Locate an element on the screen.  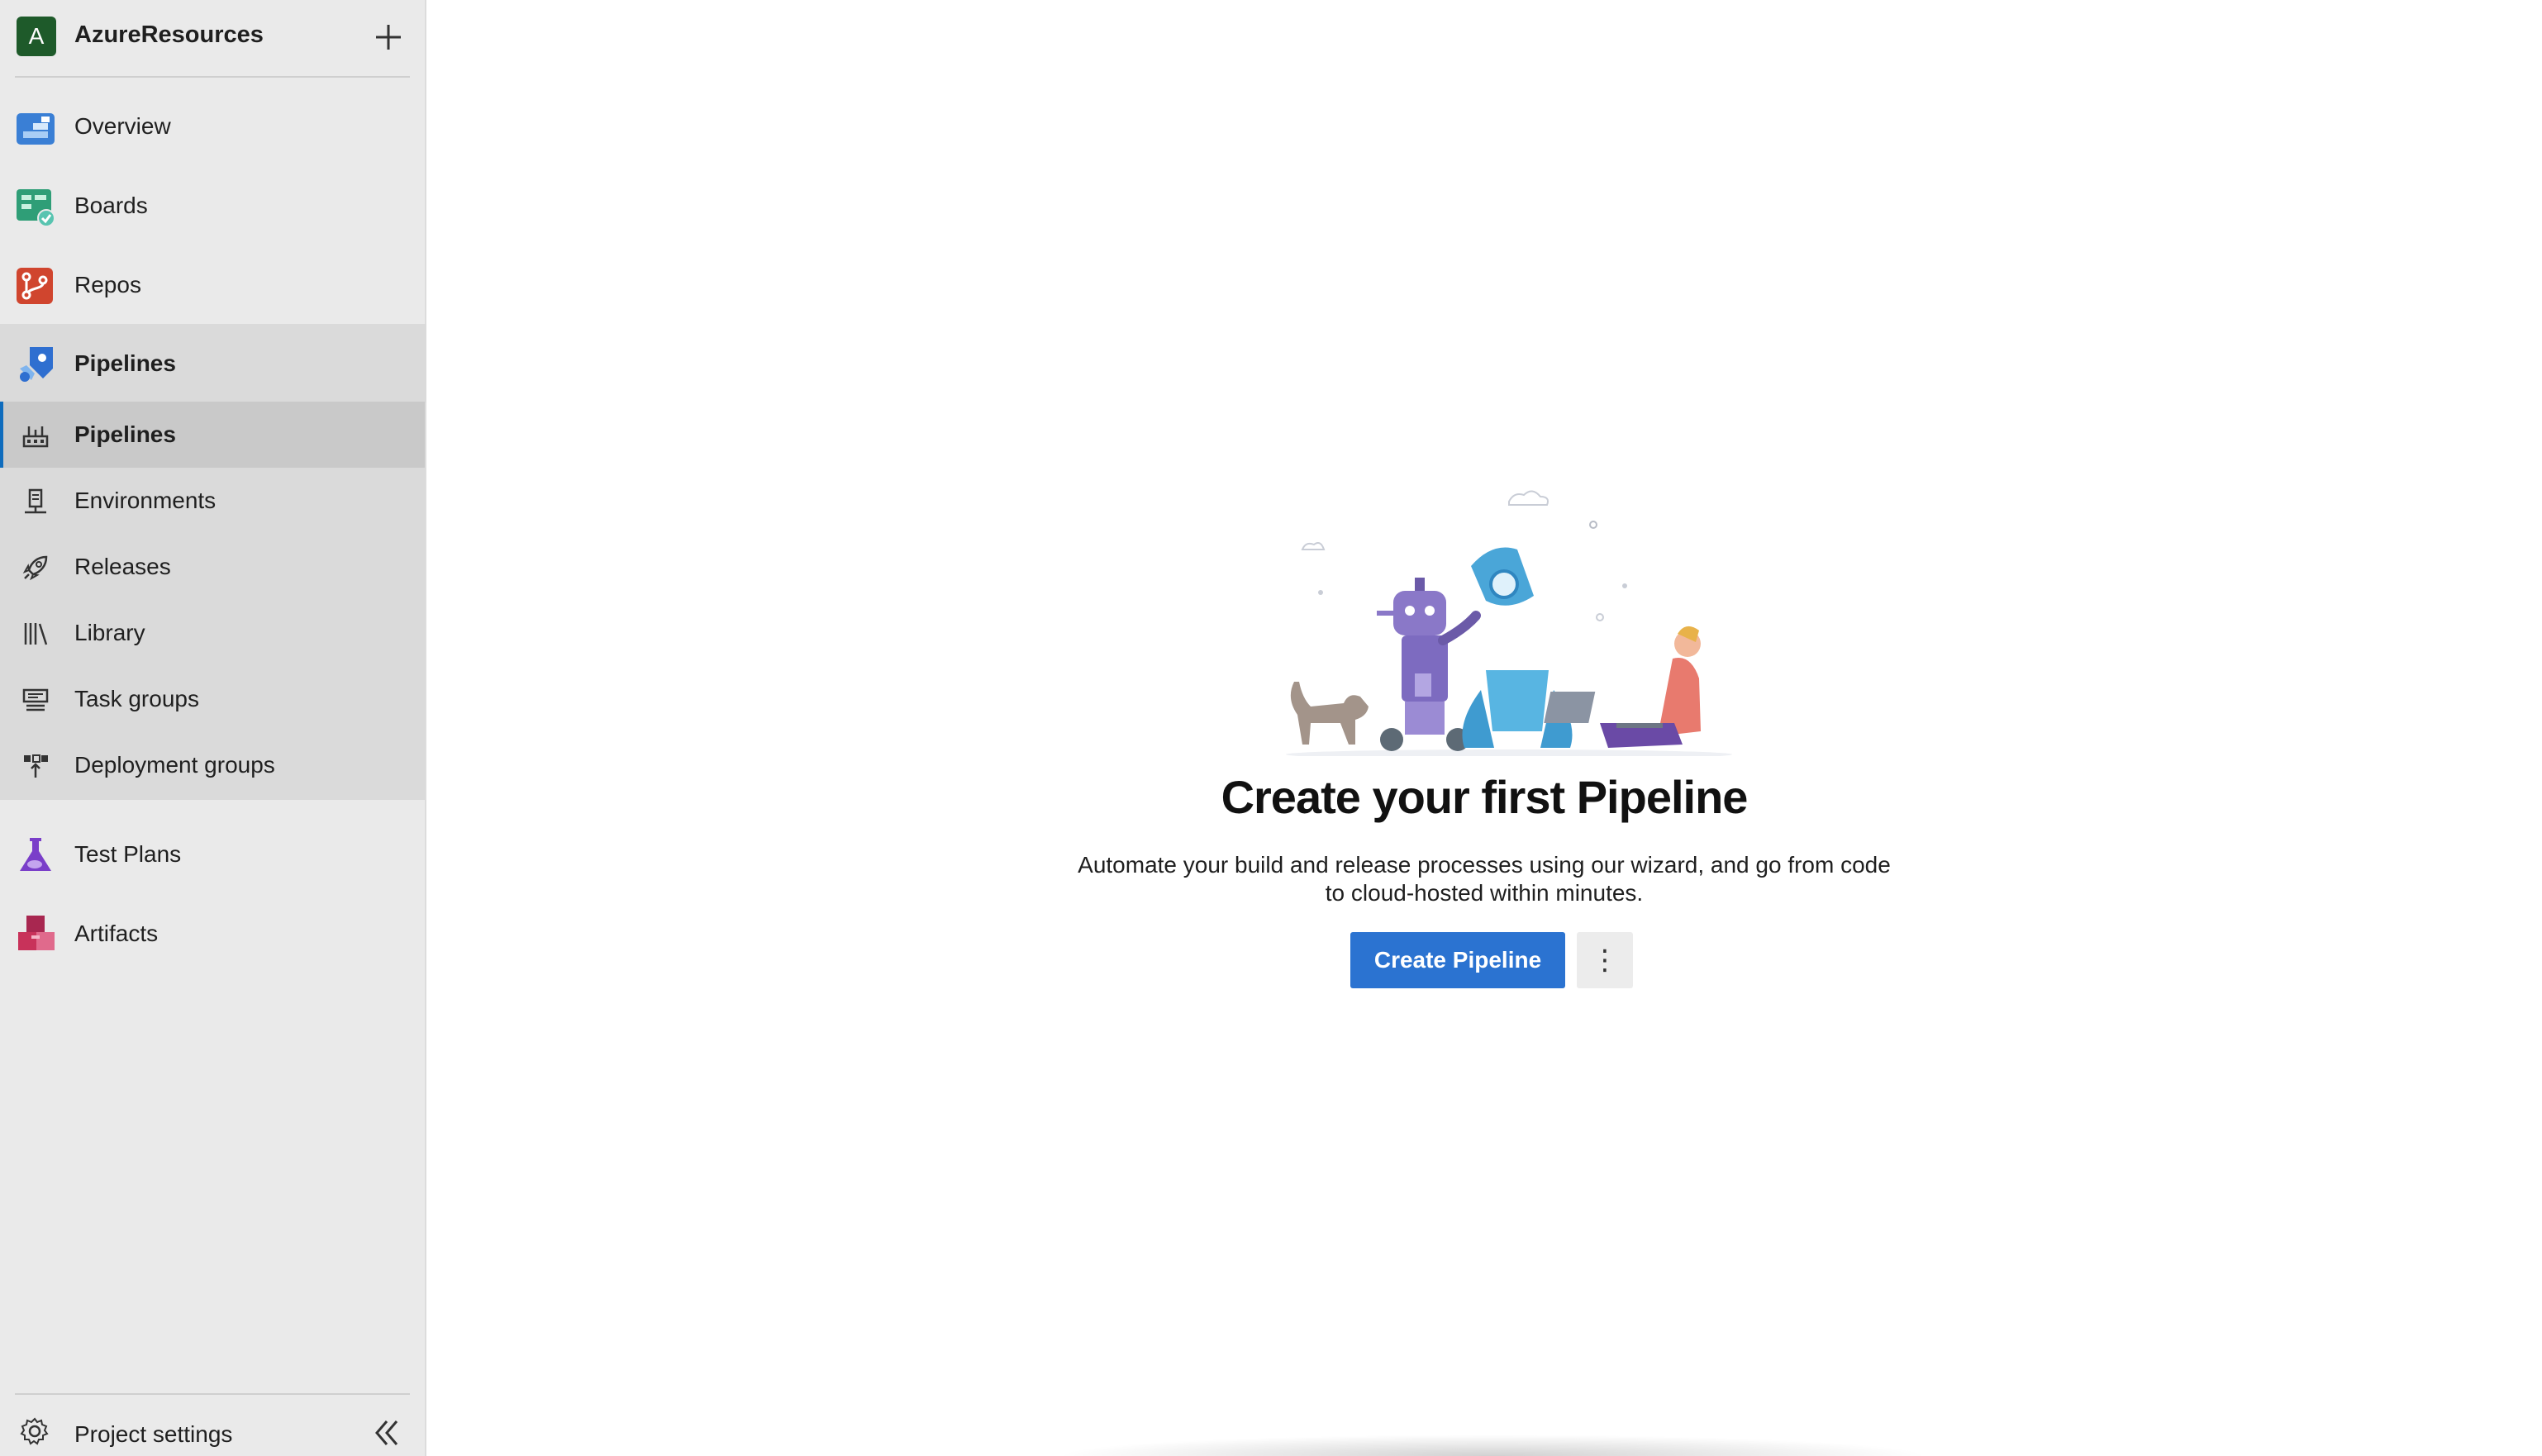
nav-item-label: Boards is located at coordinates (111, 205).